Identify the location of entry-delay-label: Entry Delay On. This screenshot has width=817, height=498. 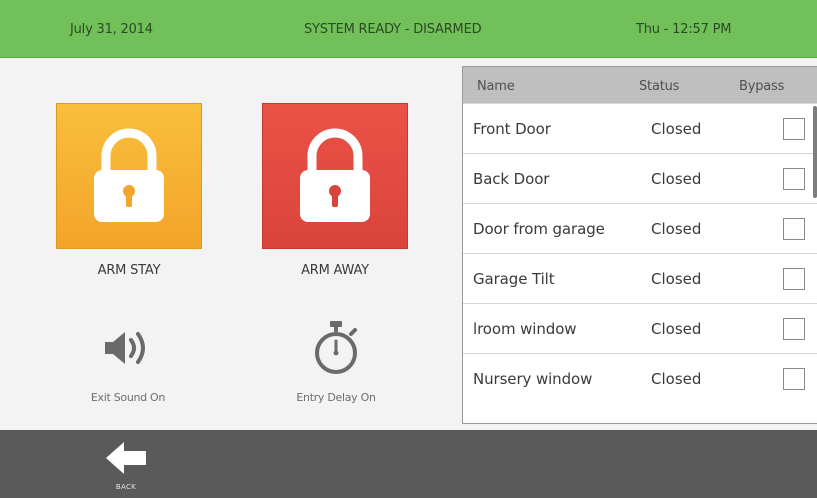
(336, 397).